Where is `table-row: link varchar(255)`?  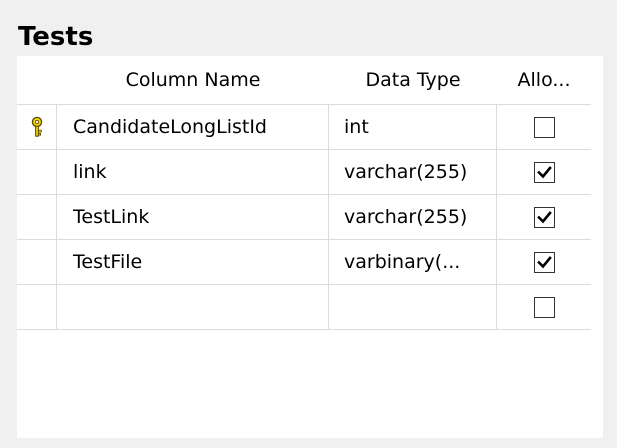 table-row: link varchar(255) is located at coordinates (304, 172).